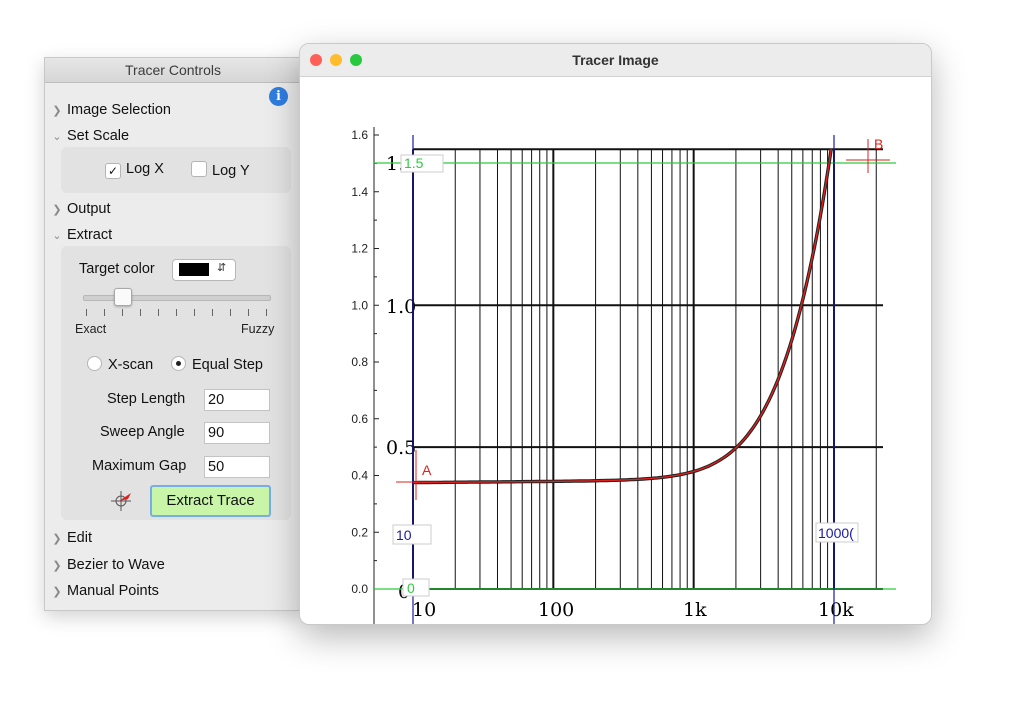 The width and height of the screenshot is (1024, 709). What do you see at coordinates (122, 297) in the screenshot?
I see `tolerance-slider-knob` at bounding box center [122, 297].